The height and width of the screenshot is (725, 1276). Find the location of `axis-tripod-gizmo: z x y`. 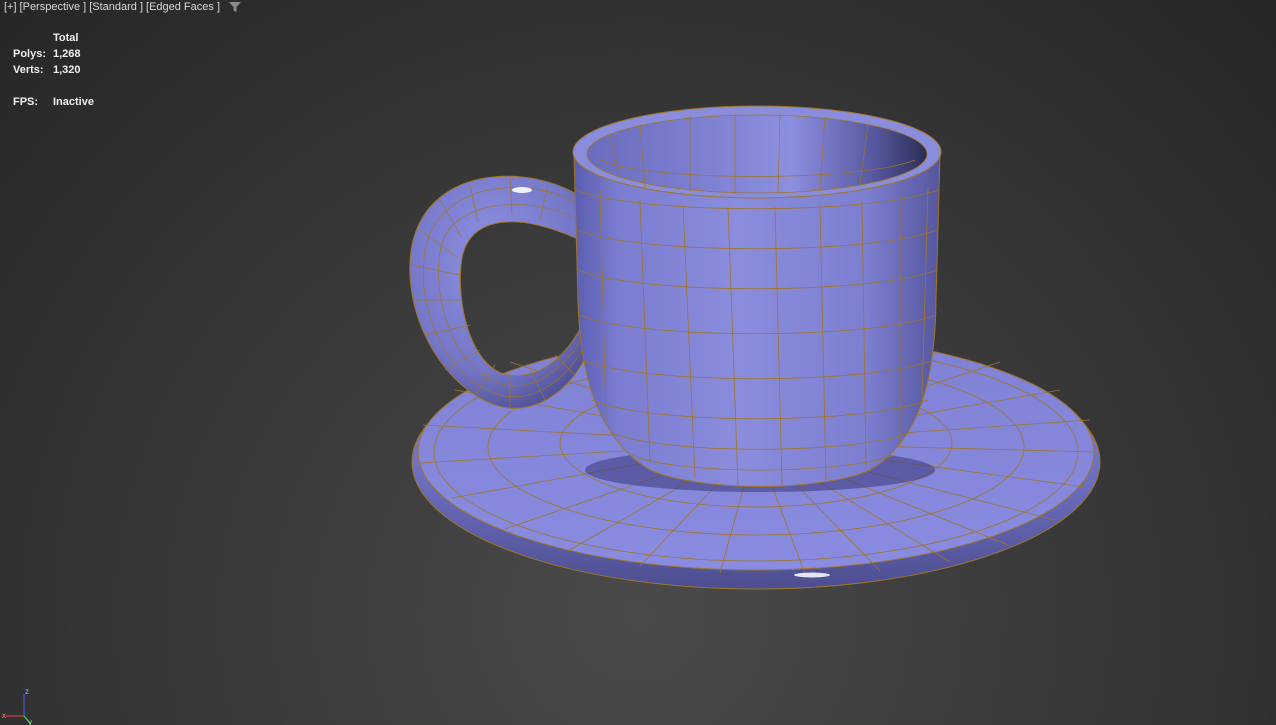

axis-tripod-gizmo: z x y is located at coordinates (17, 706).